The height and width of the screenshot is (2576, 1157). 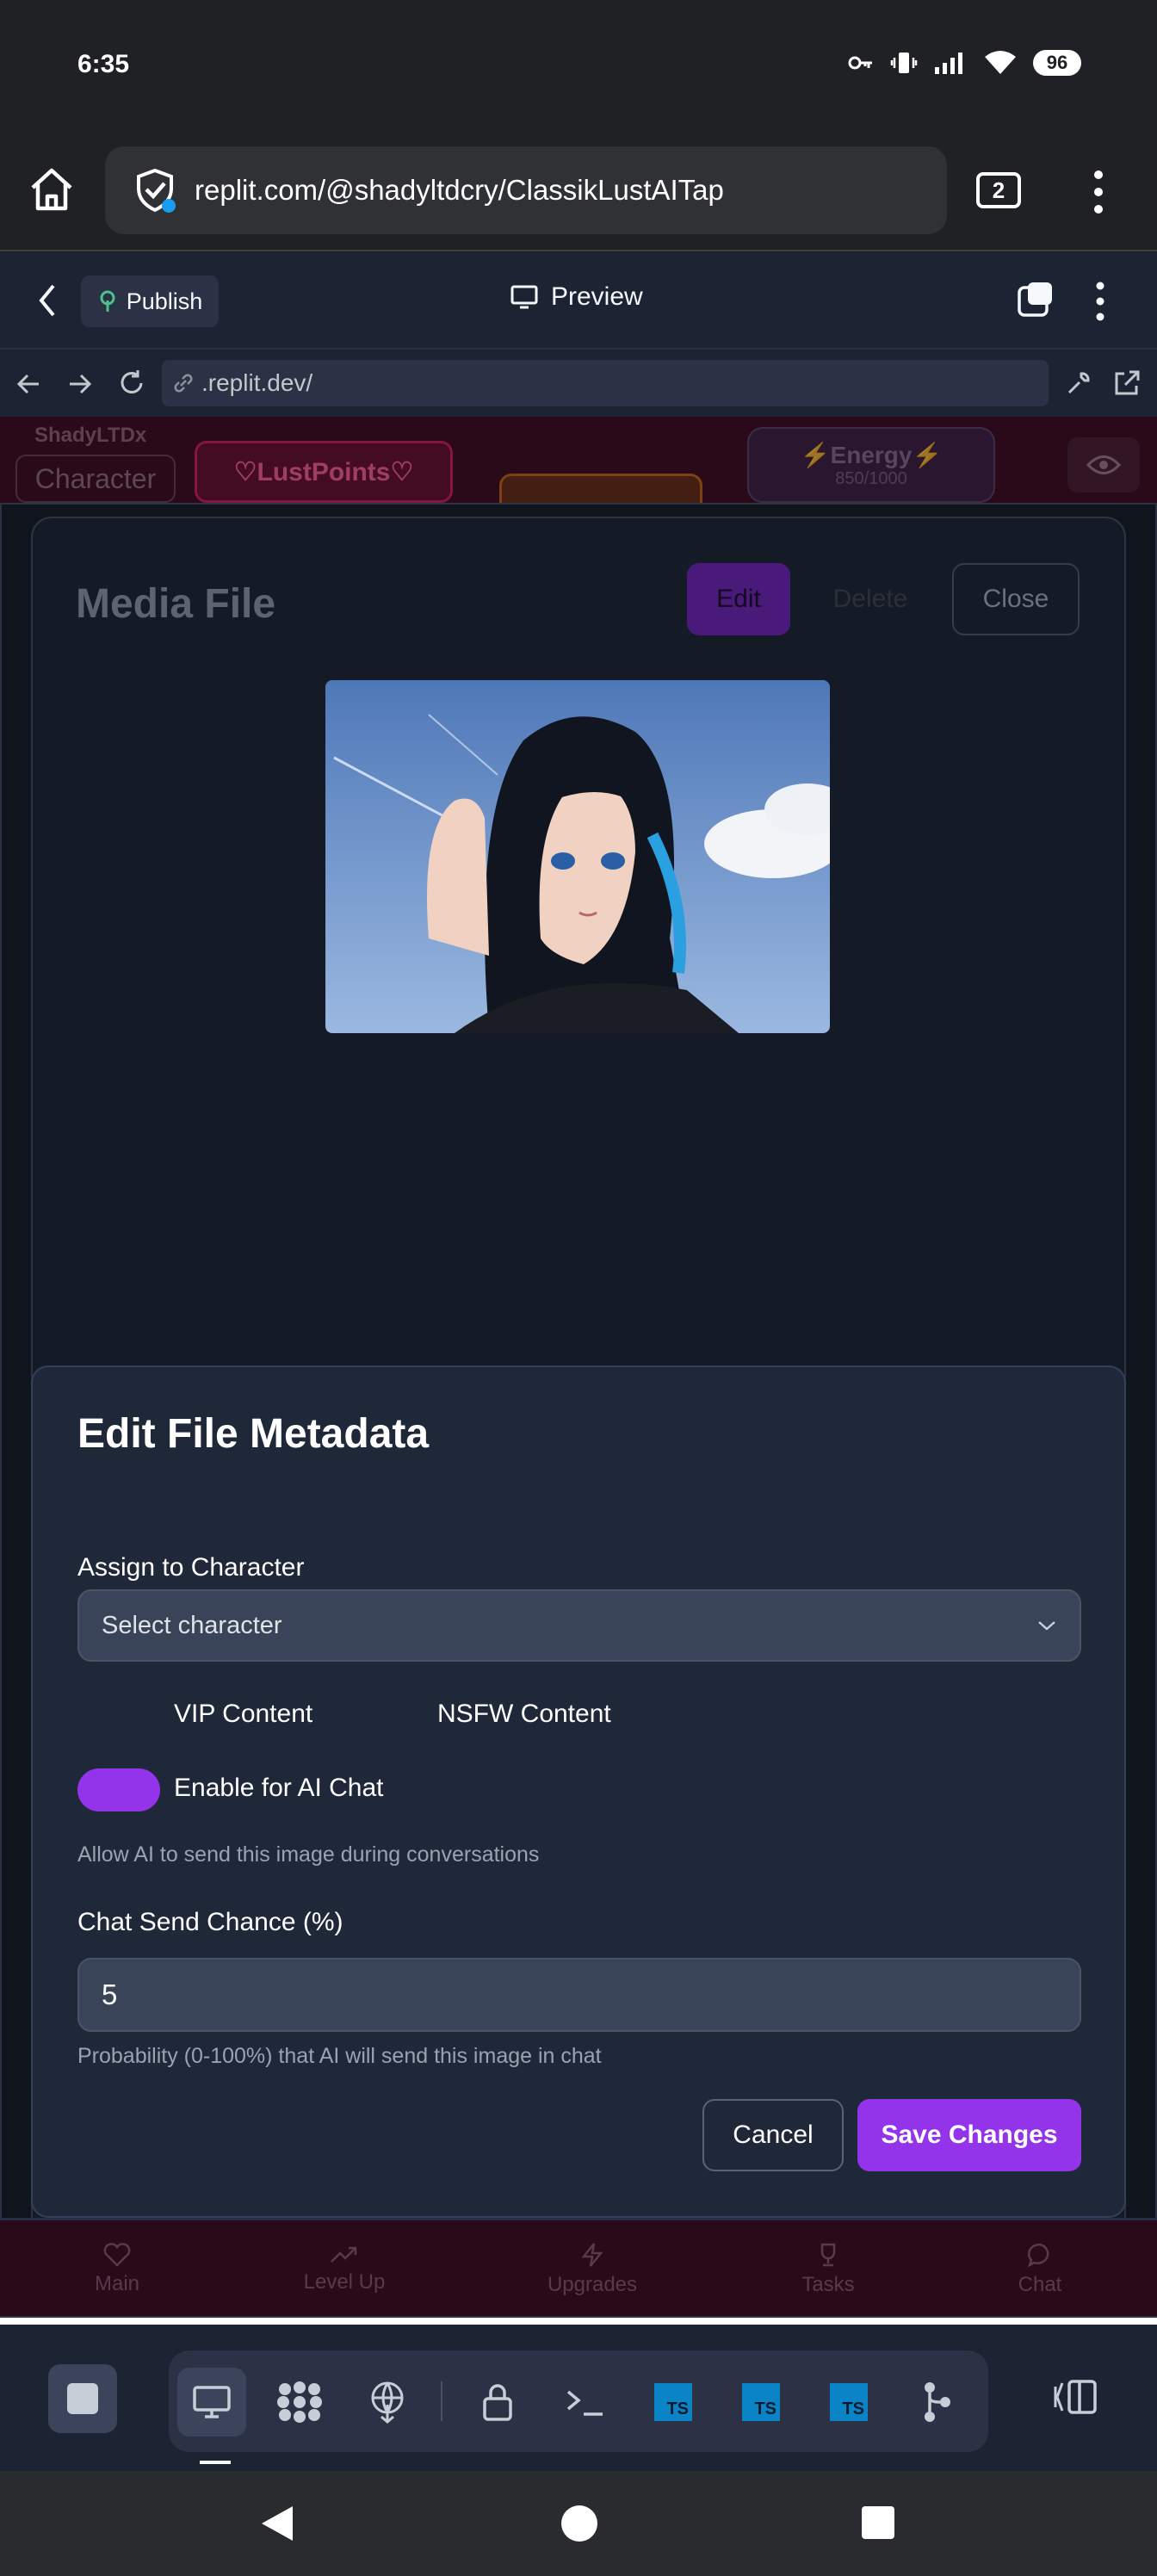 I want to click on tab-upgrades: Upgrades, so click(x=593, y=2269).